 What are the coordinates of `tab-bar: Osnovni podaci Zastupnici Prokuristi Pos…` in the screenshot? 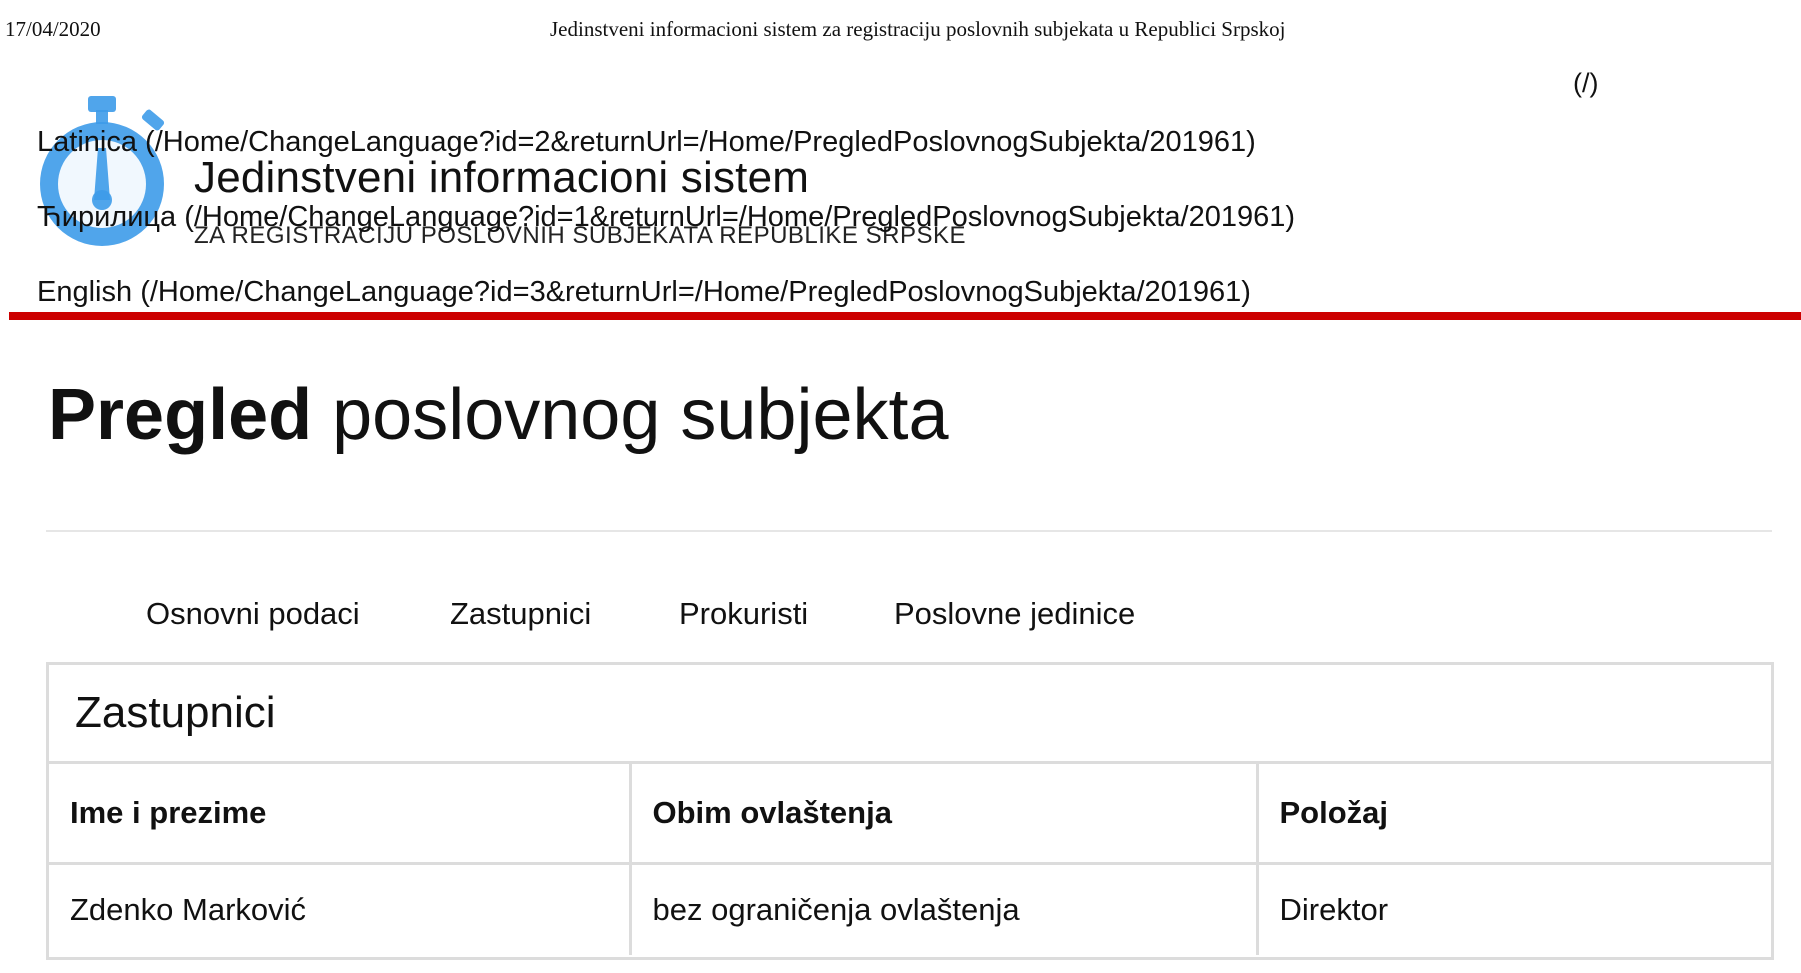 It's located at (940, 628).